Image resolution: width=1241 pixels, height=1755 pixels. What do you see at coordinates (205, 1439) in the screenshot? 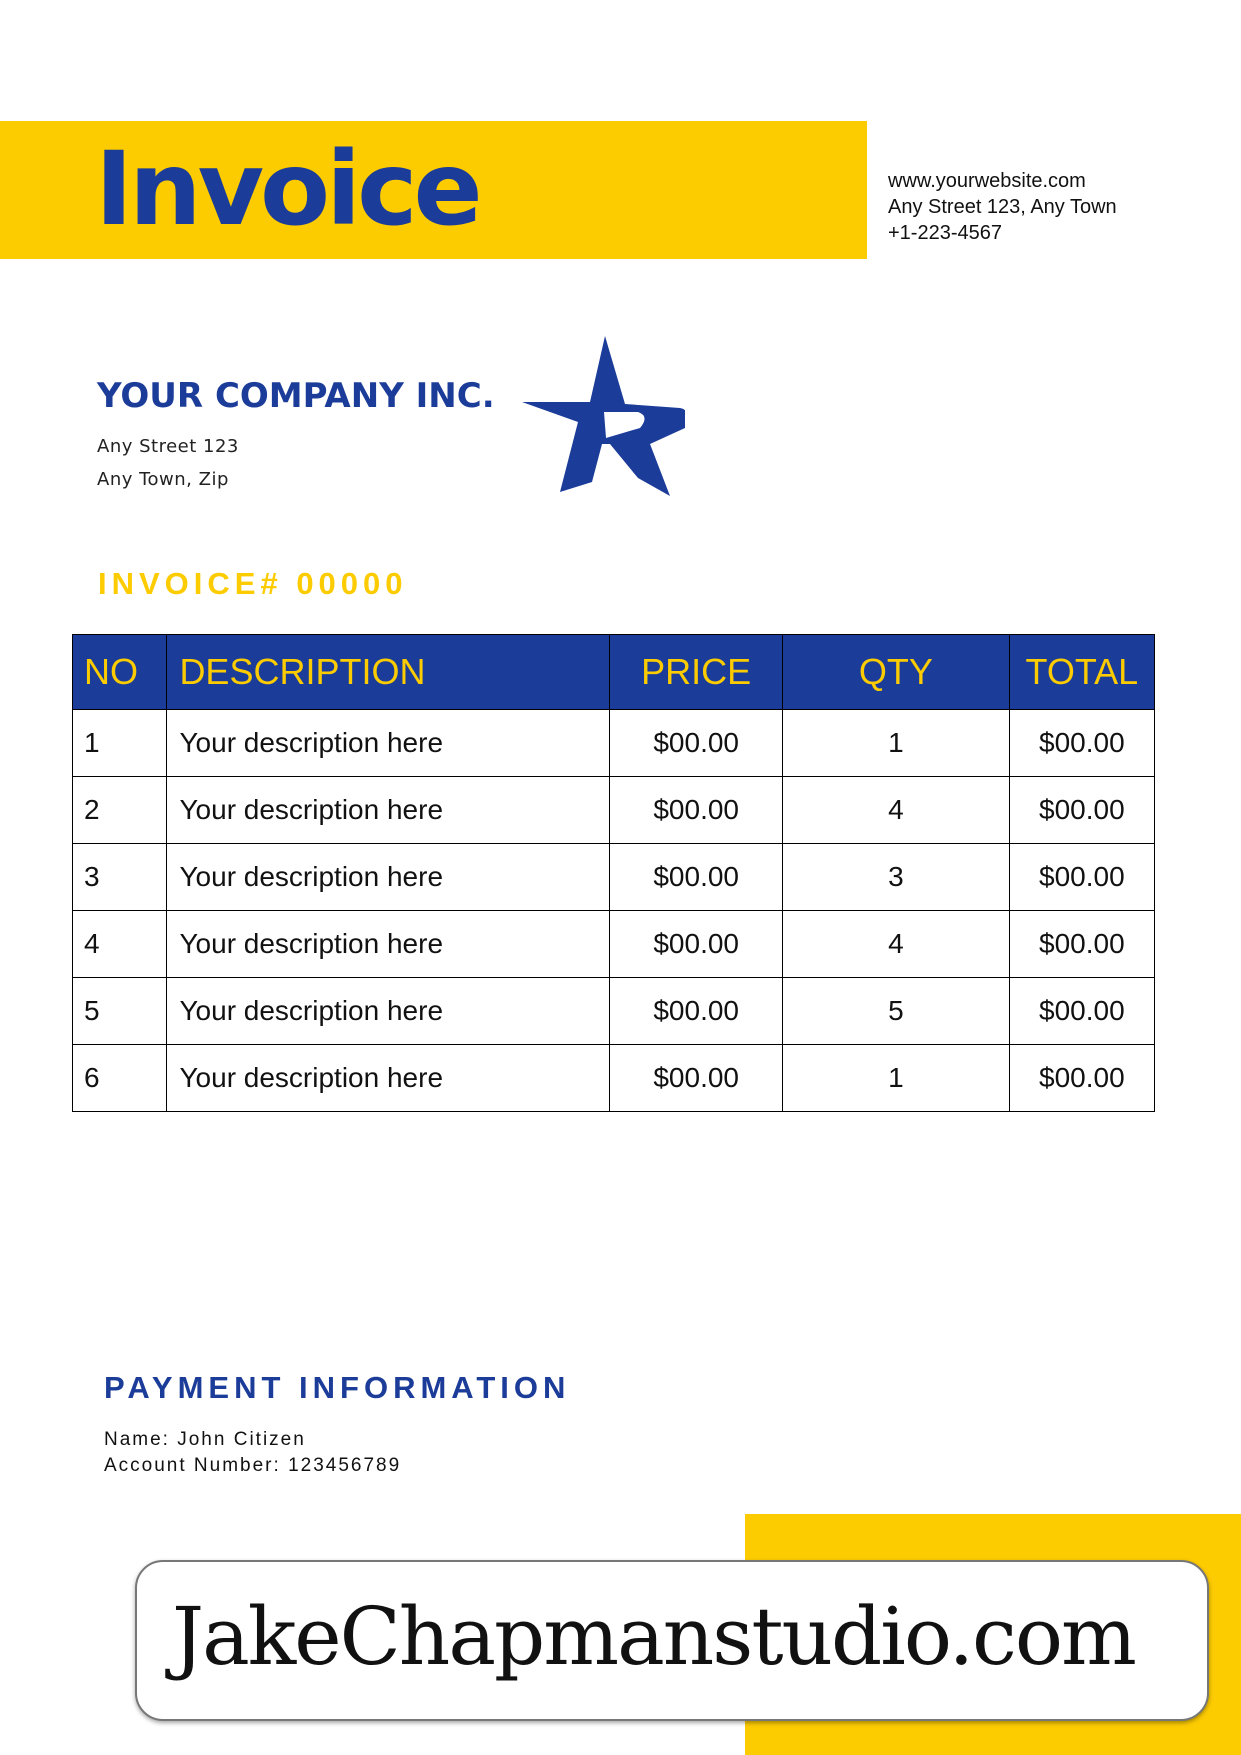
I see `payment-name: Name: John Citizen` at bounding box center [205, 1439].